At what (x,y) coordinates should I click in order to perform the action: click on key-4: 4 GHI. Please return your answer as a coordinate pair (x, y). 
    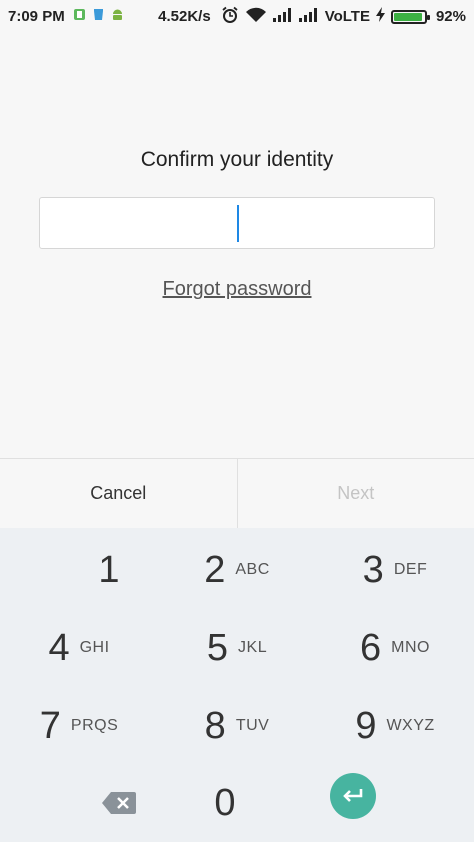
    Looking at the image, I should click on (79, 648).